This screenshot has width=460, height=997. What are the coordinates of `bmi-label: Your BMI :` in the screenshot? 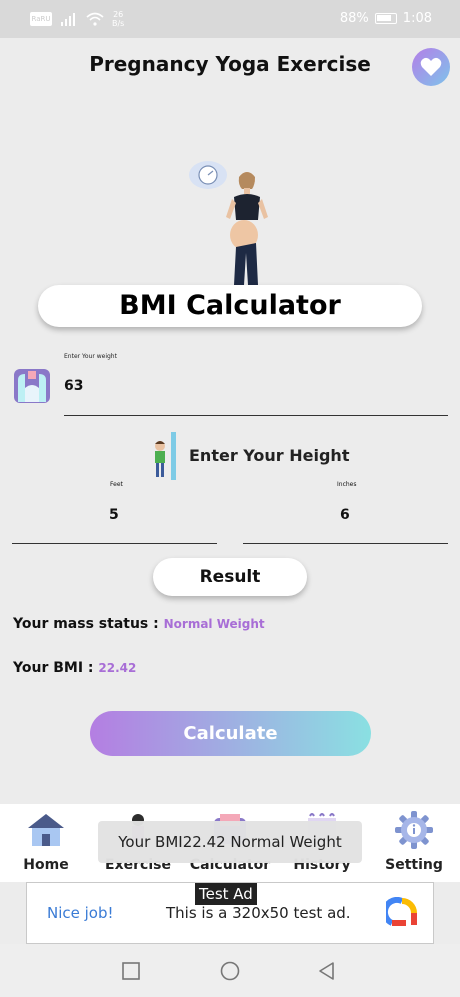 It's located at (53, 668).